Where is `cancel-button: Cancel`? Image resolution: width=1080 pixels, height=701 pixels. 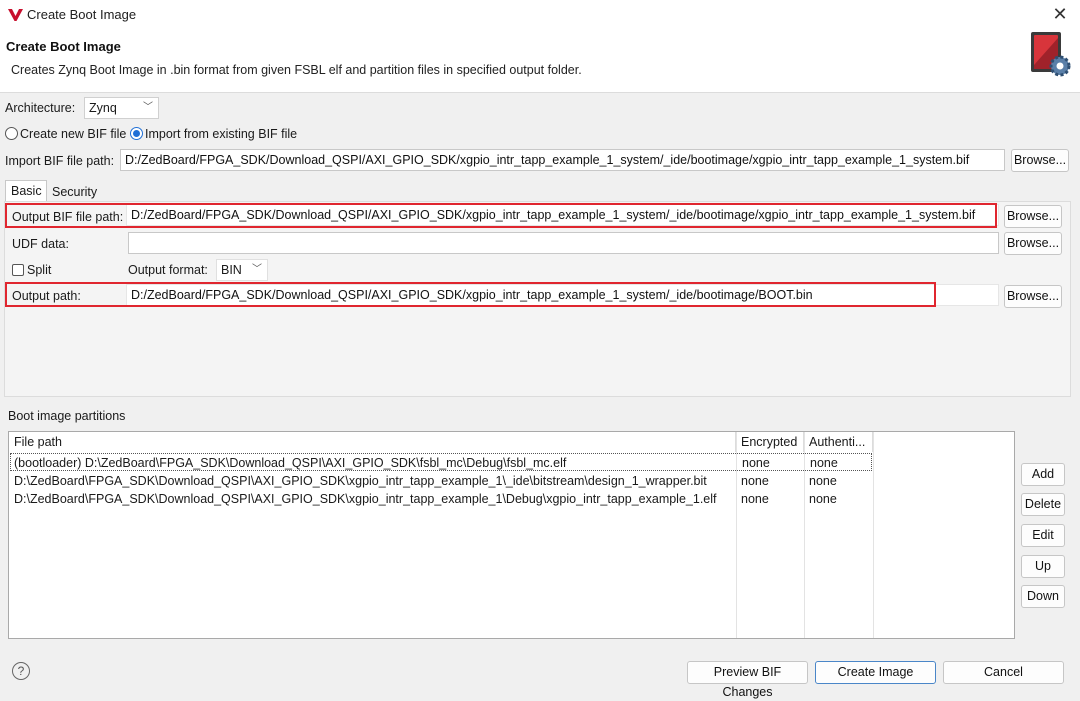
cancel-button: Cancel is located at coordinates (1003, 672).